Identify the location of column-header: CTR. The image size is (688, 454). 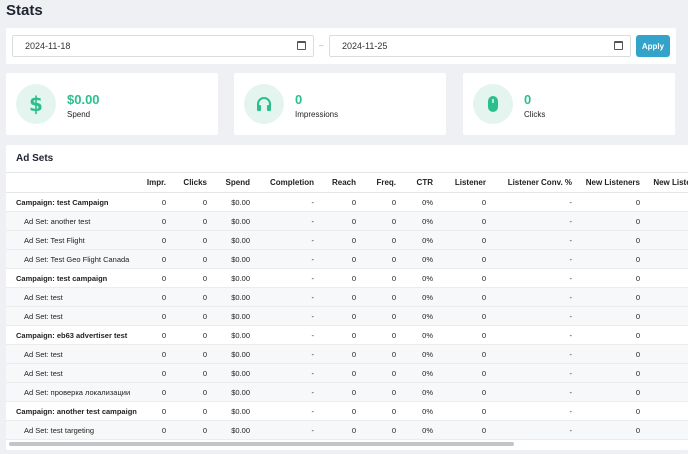
(420, 182).